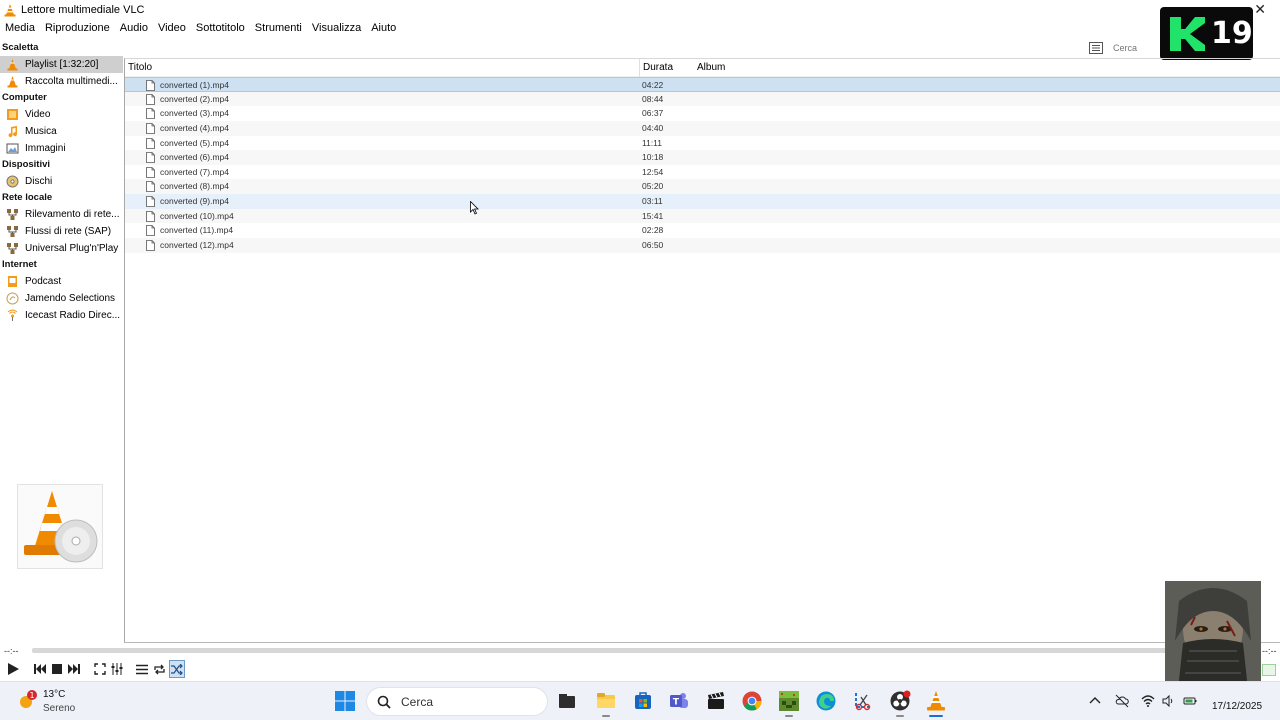 The width and height of the screenshot is (1280, 720). What do you see at coordinates (61, 114) in the screenshot?
I see `sidebar-item-video: Video` at bounding box center [61, 114].